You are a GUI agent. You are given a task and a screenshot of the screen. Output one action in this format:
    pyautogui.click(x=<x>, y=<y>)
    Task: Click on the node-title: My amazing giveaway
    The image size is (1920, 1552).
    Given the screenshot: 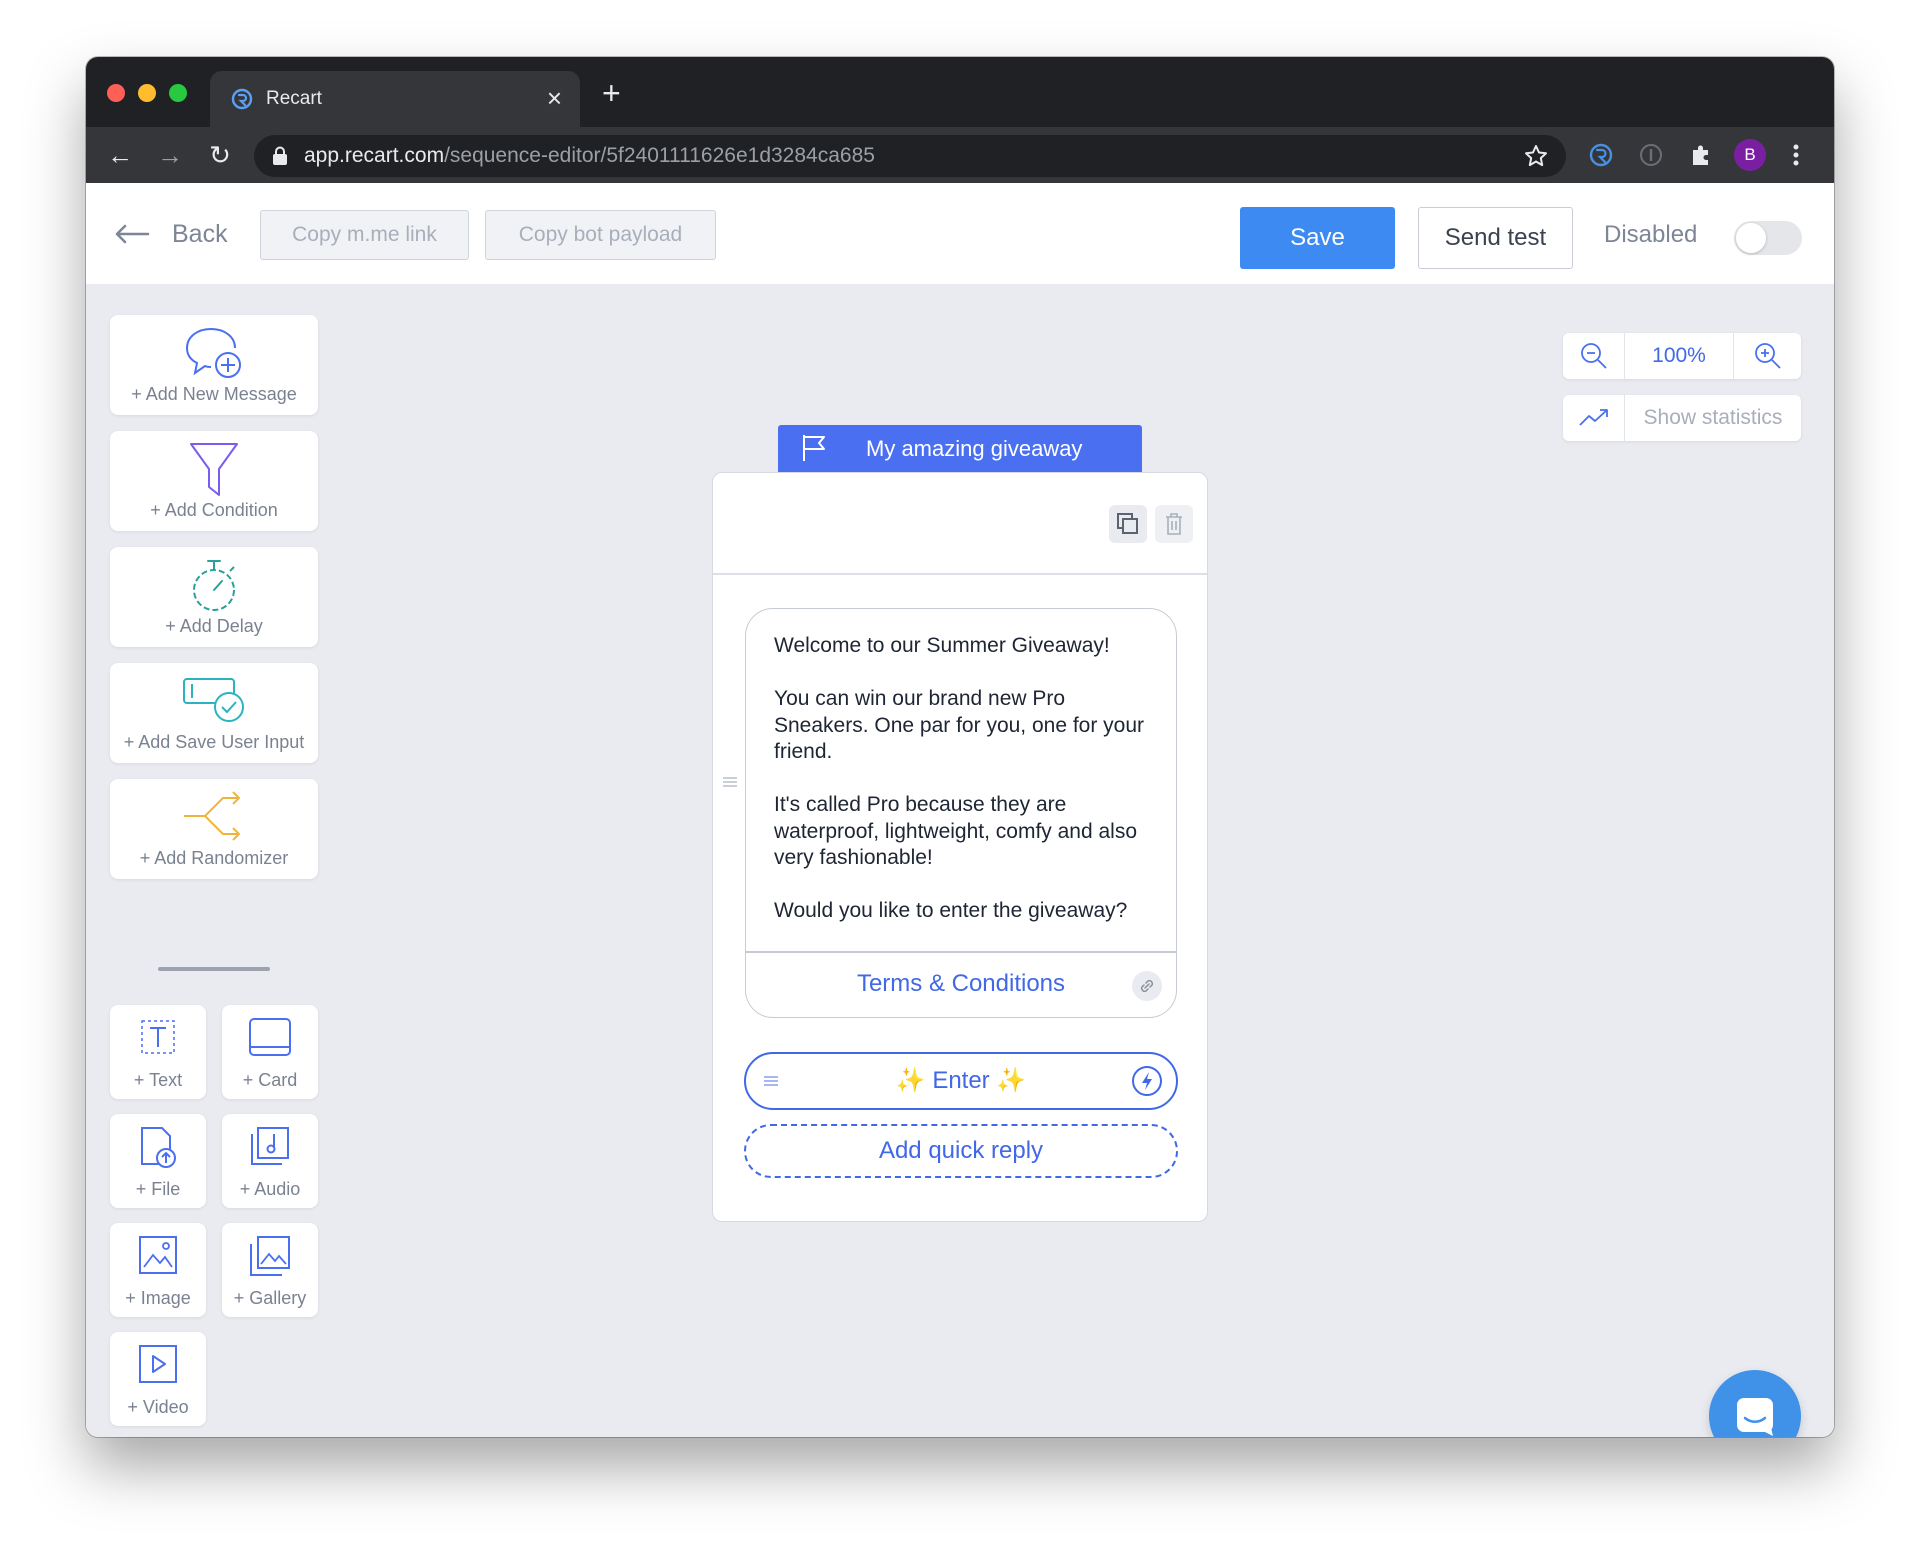 What is the action you would take?
    pyautogui.click(x=974, y=448)
    